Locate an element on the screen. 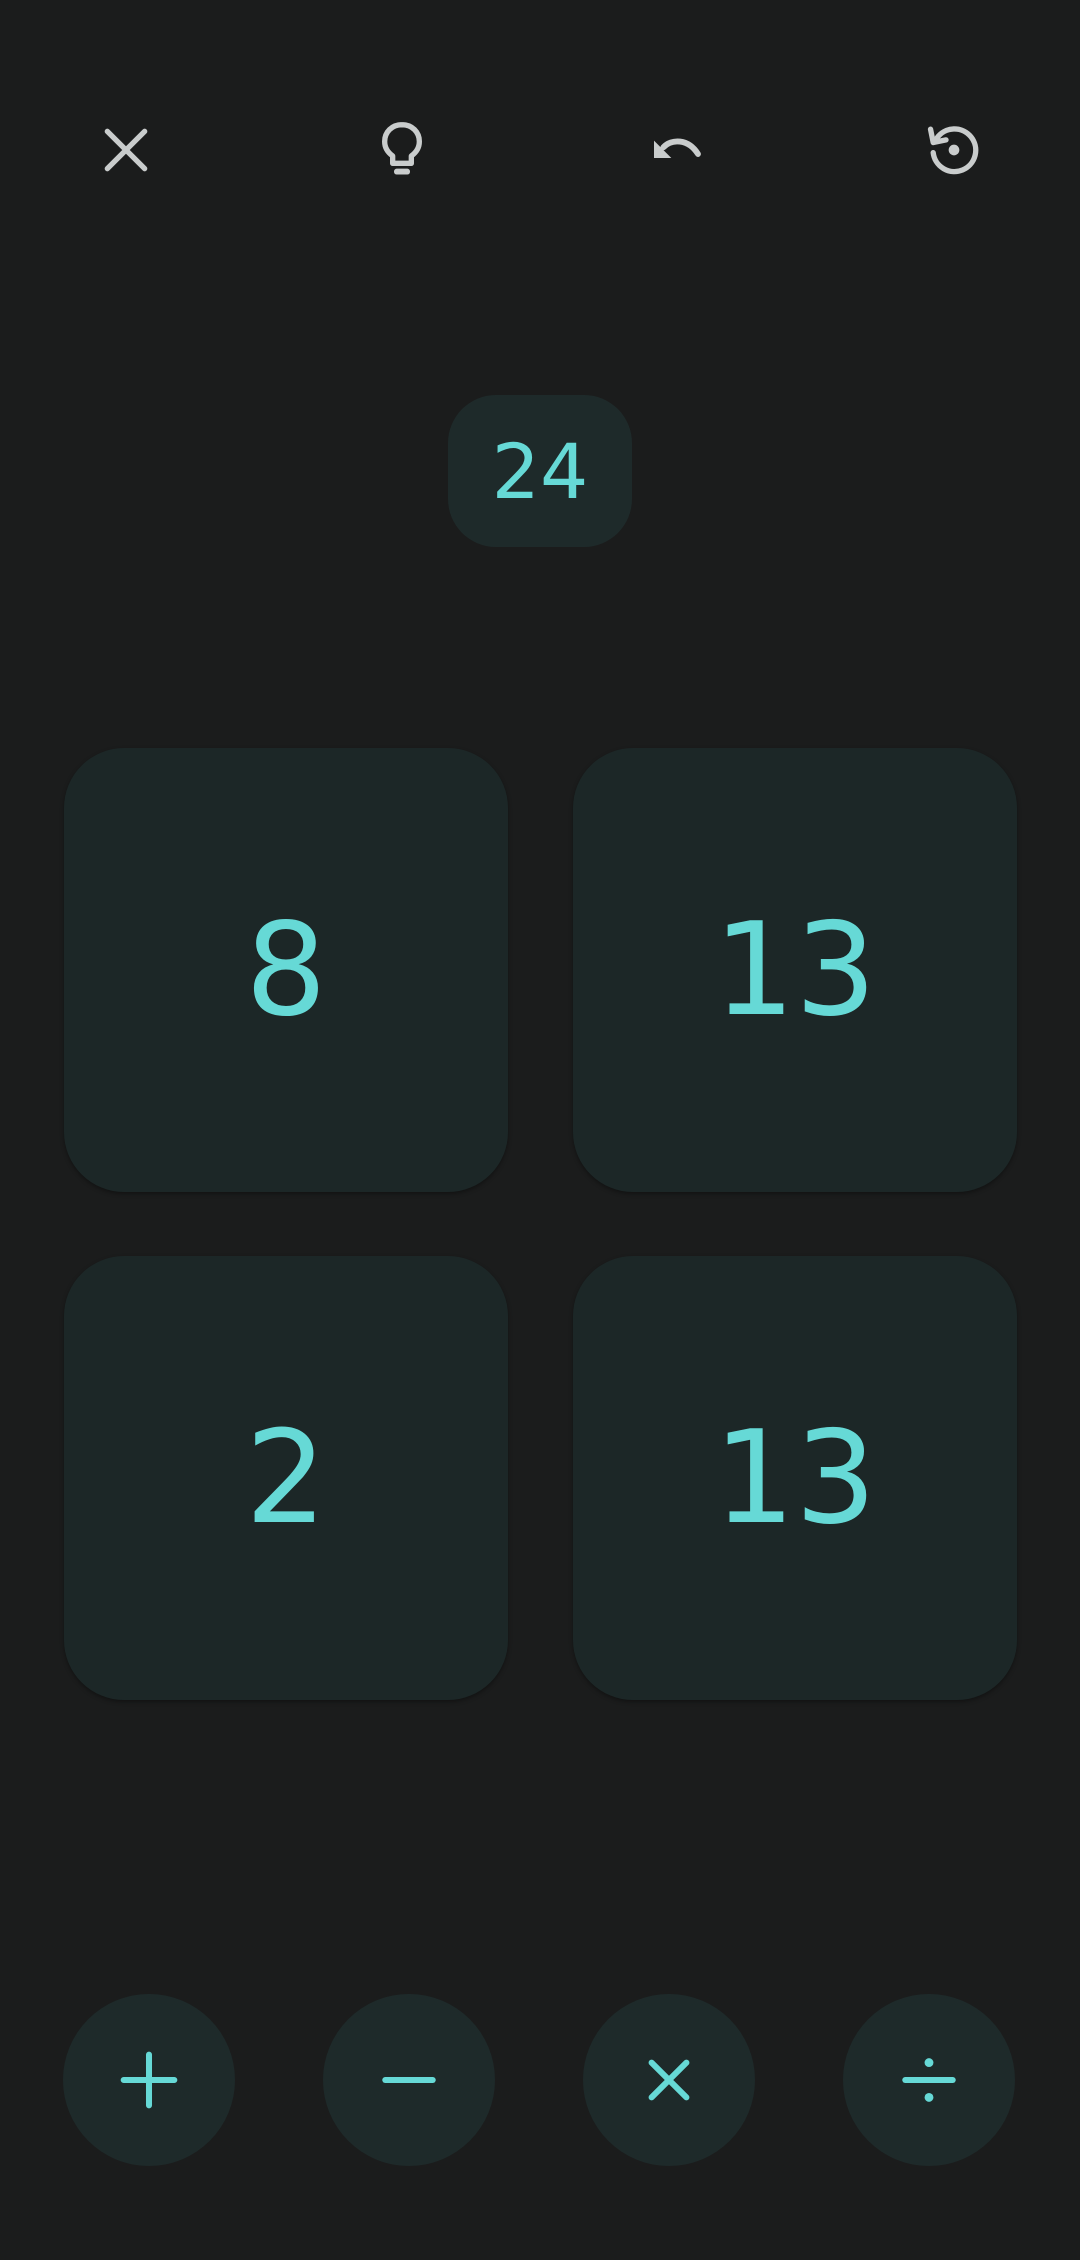 The height and width of the screenshot is (2260, 1080). multiply-button is located at coordinates (669, 2080).